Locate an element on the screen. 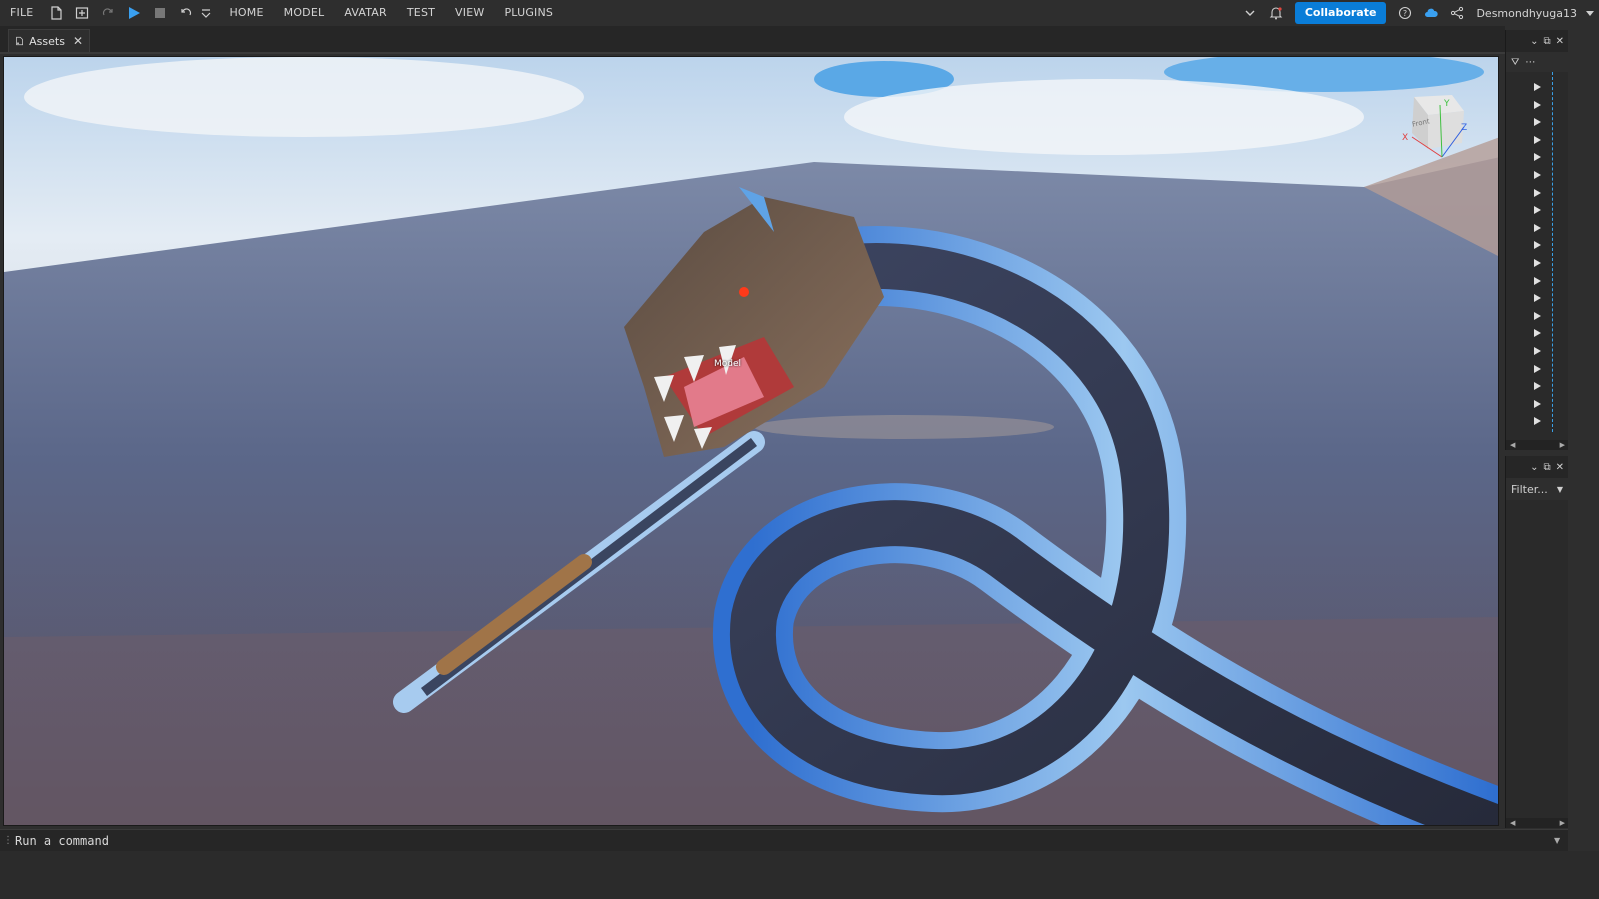 The width and height of the screenshot is (1599, 899). properties-hscrollbar: ◀ ▶ is located at coordinates (1537, 823).